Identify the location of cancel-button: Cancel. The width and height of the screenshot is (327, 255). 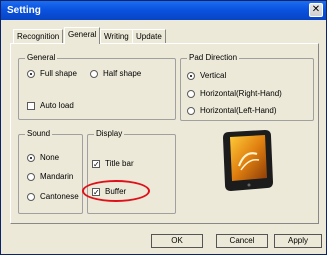
(242, 241).